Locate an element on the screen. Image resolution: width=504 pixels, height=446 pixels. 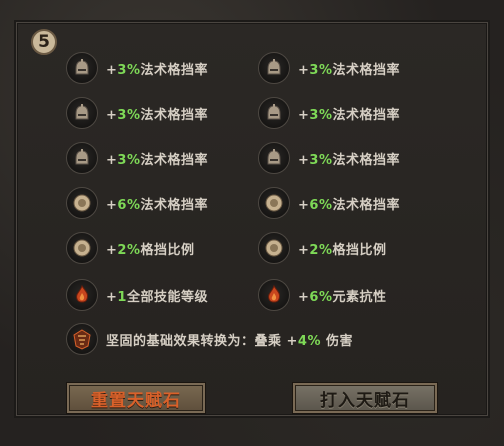
talent-row: +6%元素抗性 is located at coordinates (322, 295).